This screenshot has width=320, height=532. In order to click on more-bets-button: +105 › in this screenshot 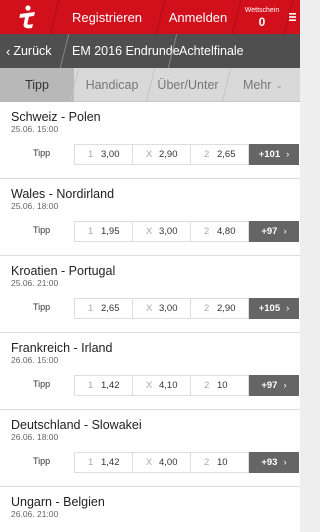, I will do `click(274, 308)`.